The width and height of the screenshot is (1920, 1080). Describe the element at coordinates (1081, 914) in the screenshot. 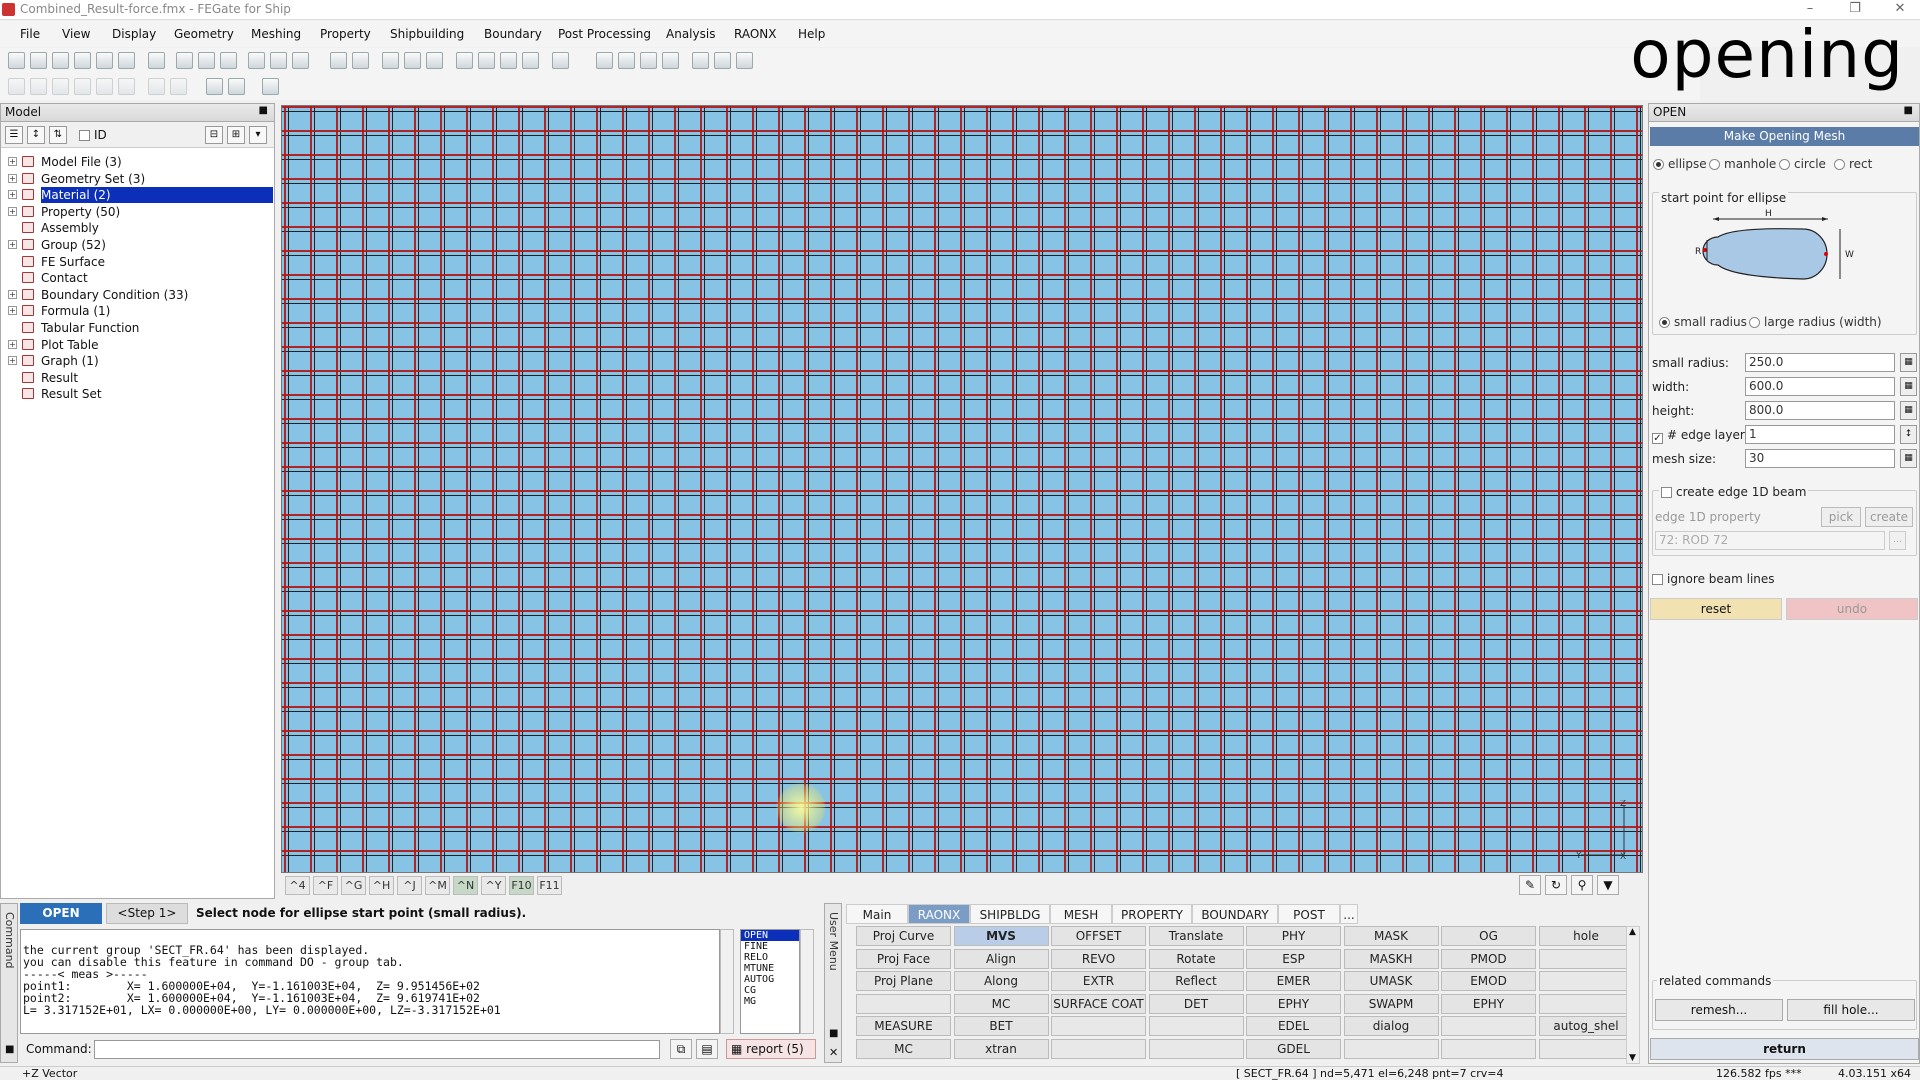

I see `tab-mesh: MESH` at that location.